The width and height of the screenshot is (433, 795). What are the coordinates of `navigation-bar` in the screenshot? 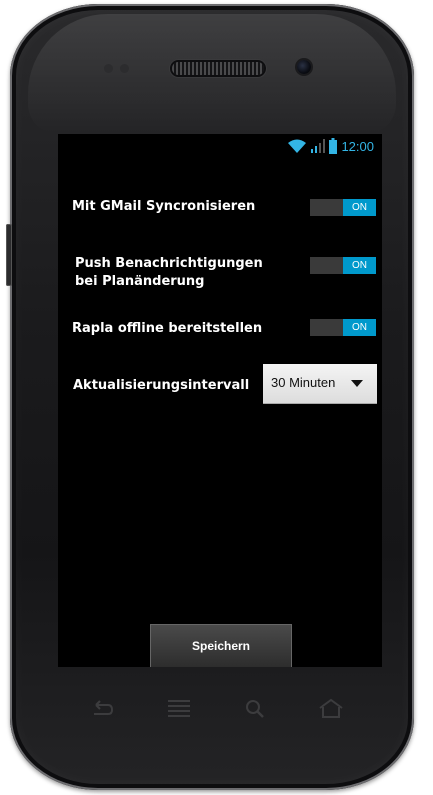 It's located at (220, 710).